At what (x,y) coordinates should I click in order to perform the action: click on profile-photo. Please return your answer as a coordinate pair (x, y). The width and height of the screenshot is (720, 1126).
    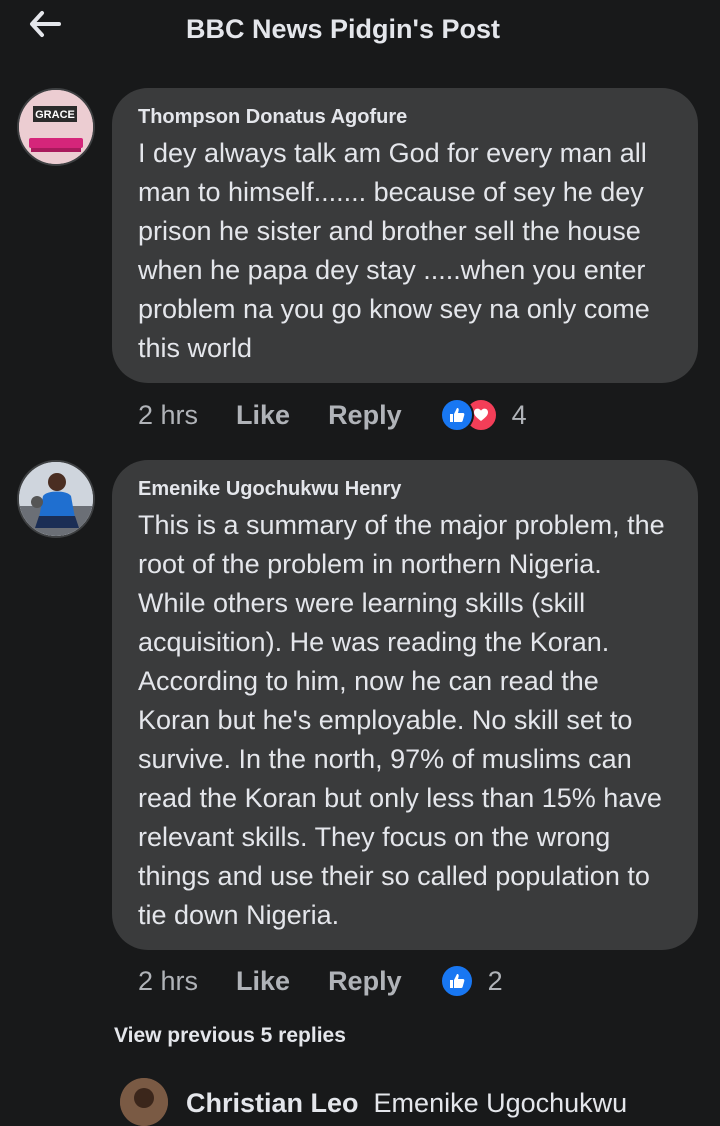
    Looking at the image, I should click on (56, 499).